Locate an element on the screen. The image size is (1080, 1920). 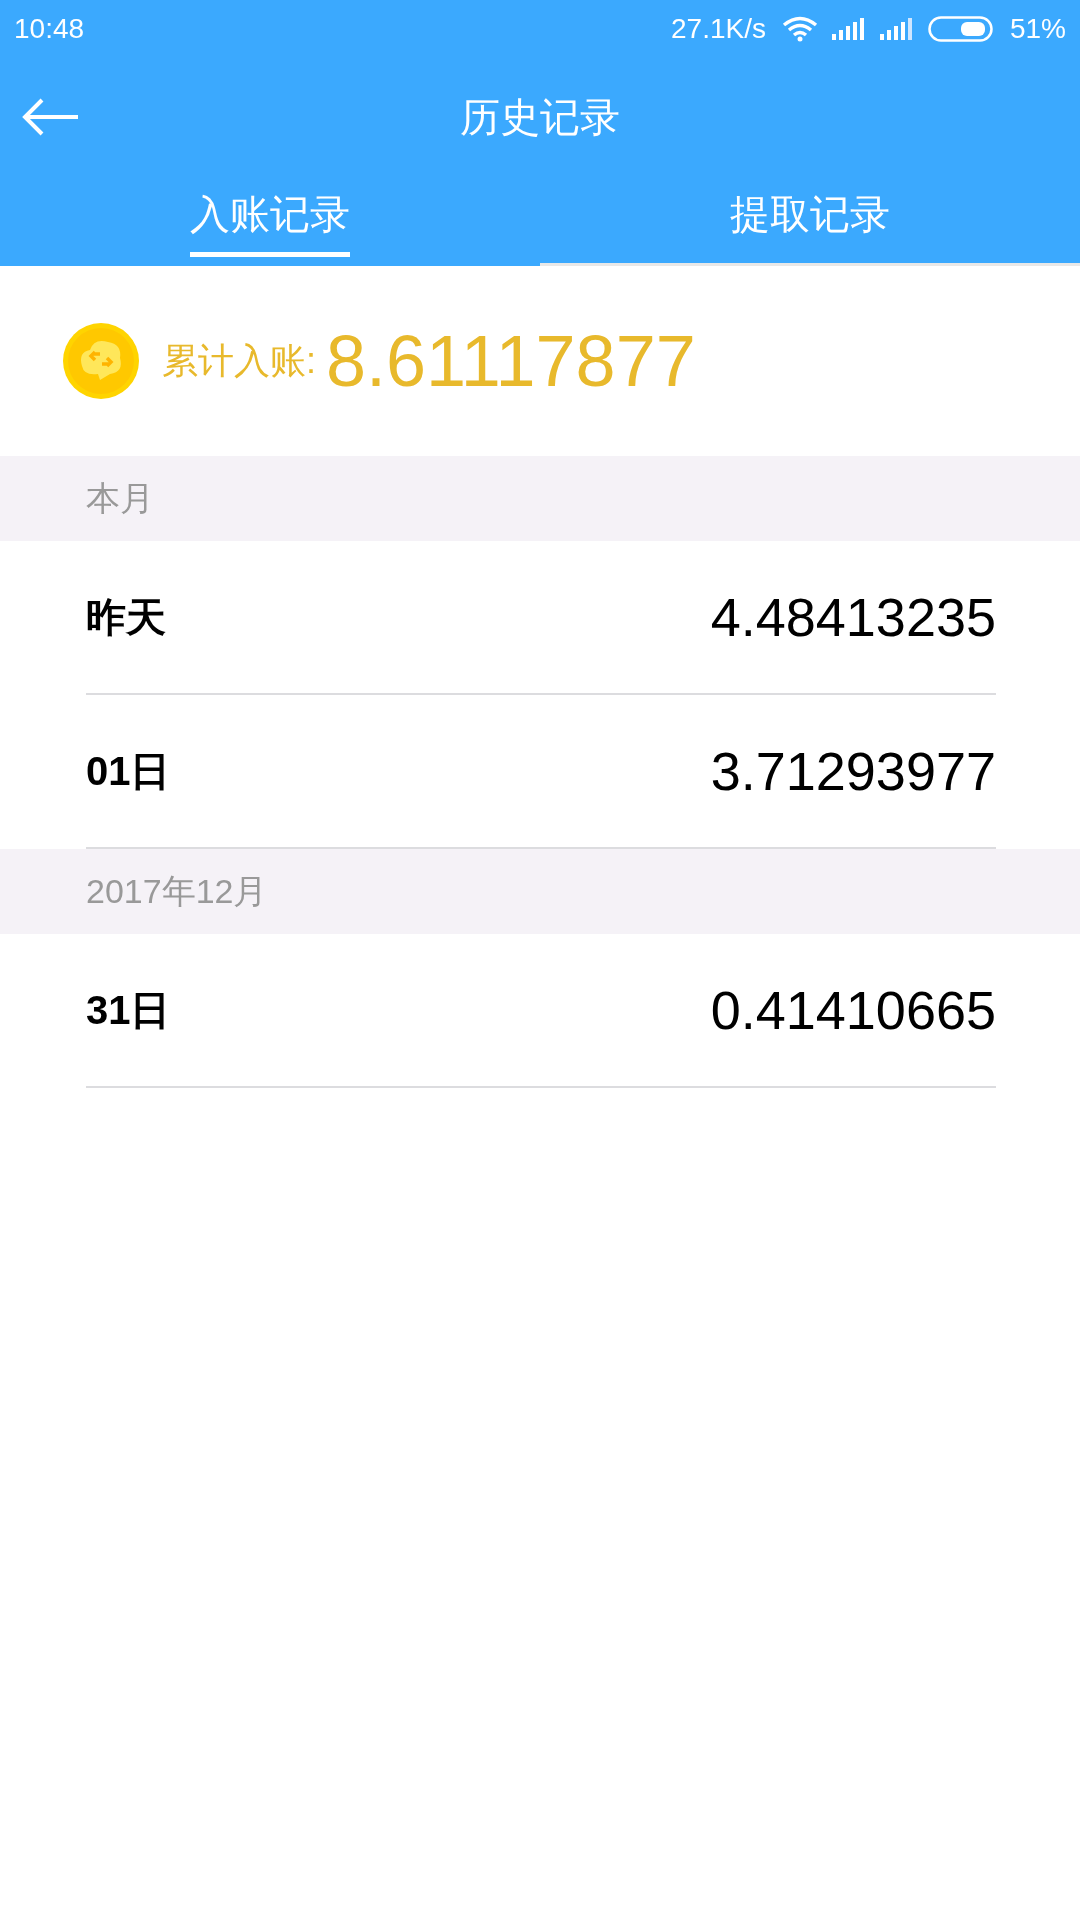
record-date: 31日 is located at coordinates (128, 1010).